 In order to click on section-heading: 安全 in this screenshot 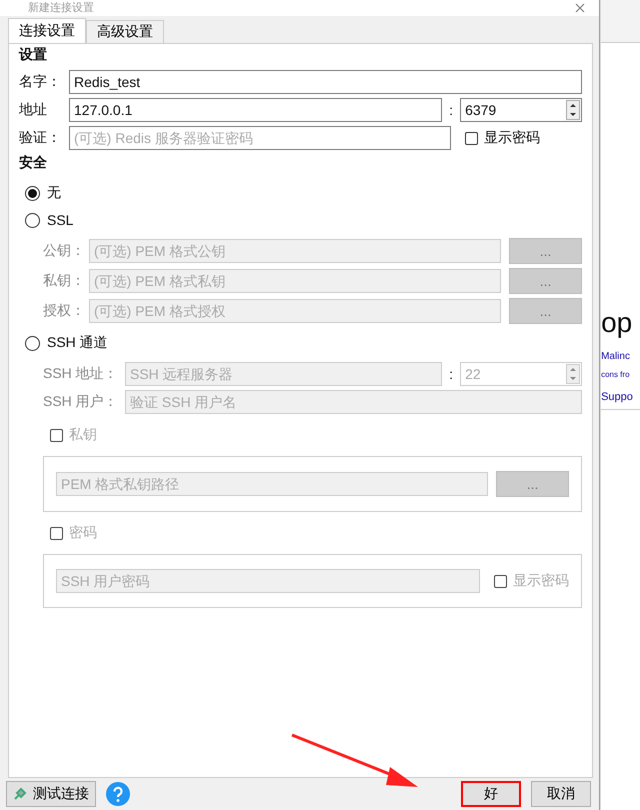, I will do `click(33, 163)`.